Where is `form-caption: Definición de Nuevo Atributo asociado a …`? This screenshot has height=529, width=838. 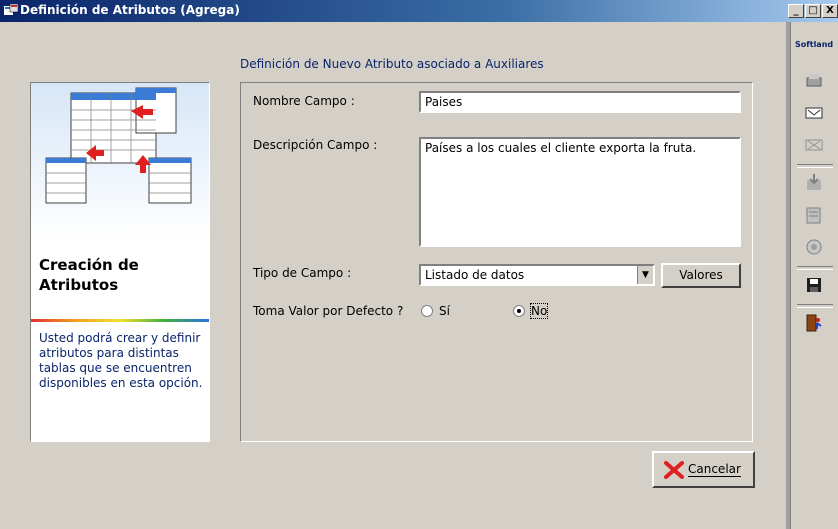 form-caption: Definición de Nuevo Atributo asociado a … is located at coordinates (392, 64).